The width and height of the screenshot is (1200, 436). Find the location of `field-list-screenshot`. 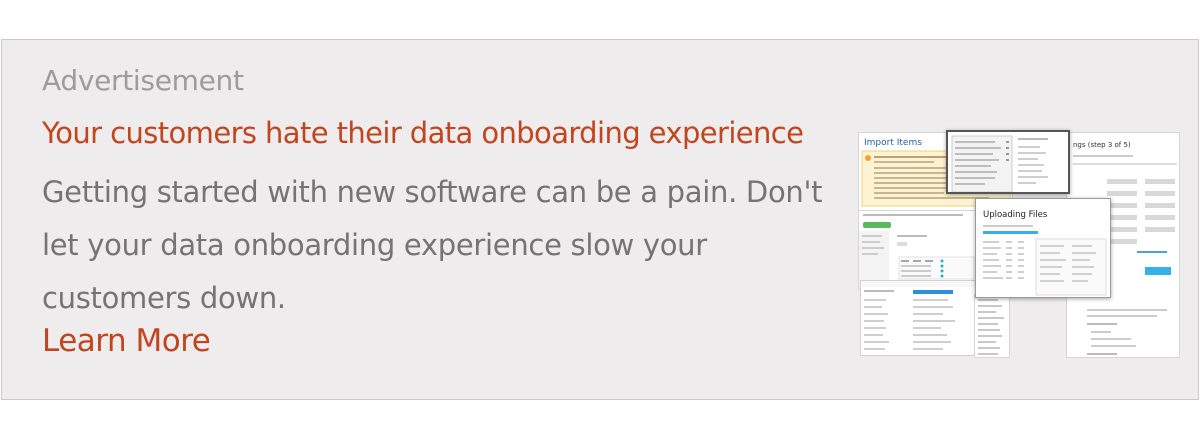

field-list-screenshot is located at coordinates (919, 318).